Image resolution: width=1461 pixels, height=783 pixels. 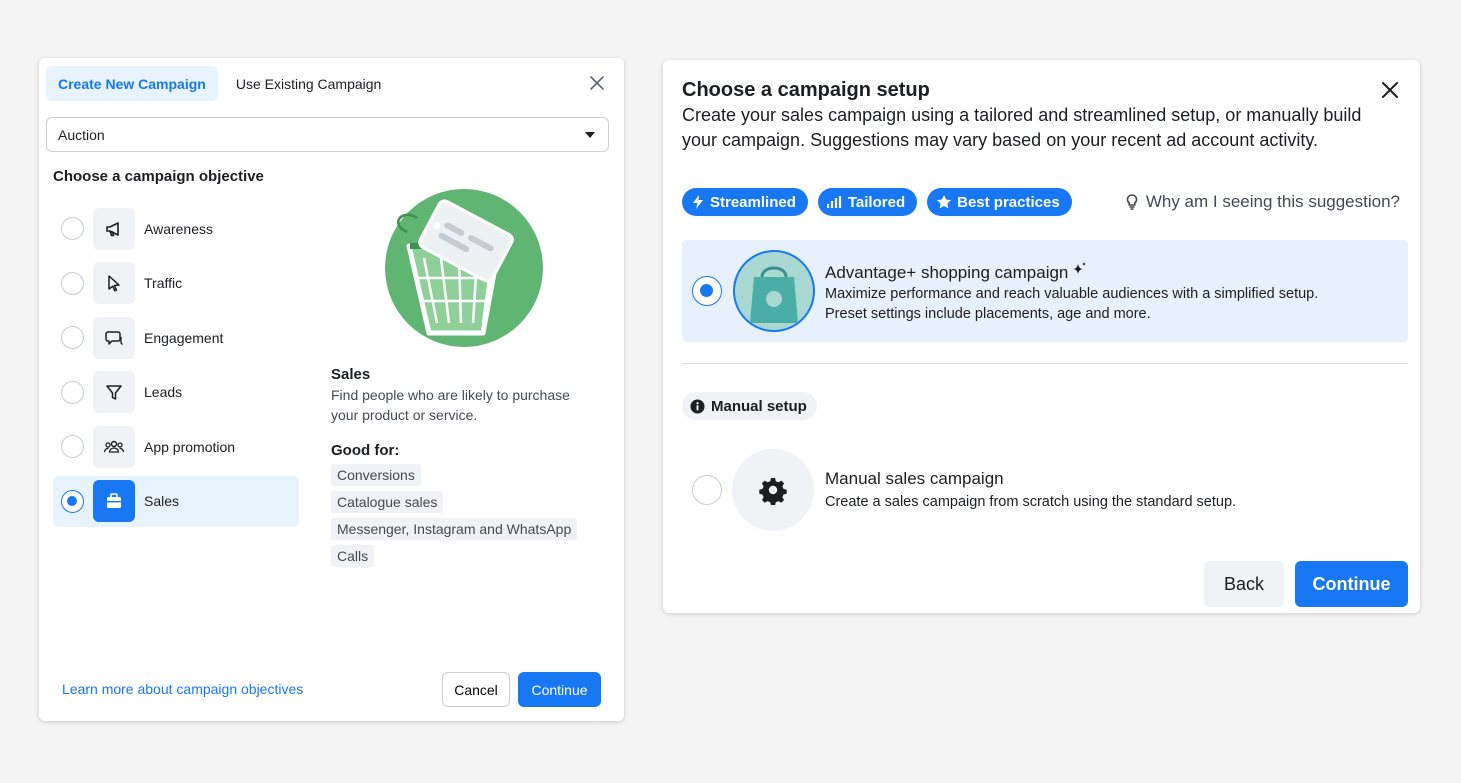 I want to click on learn-more-link: Learn more about campaign objectives, so click(x=182, y=689).